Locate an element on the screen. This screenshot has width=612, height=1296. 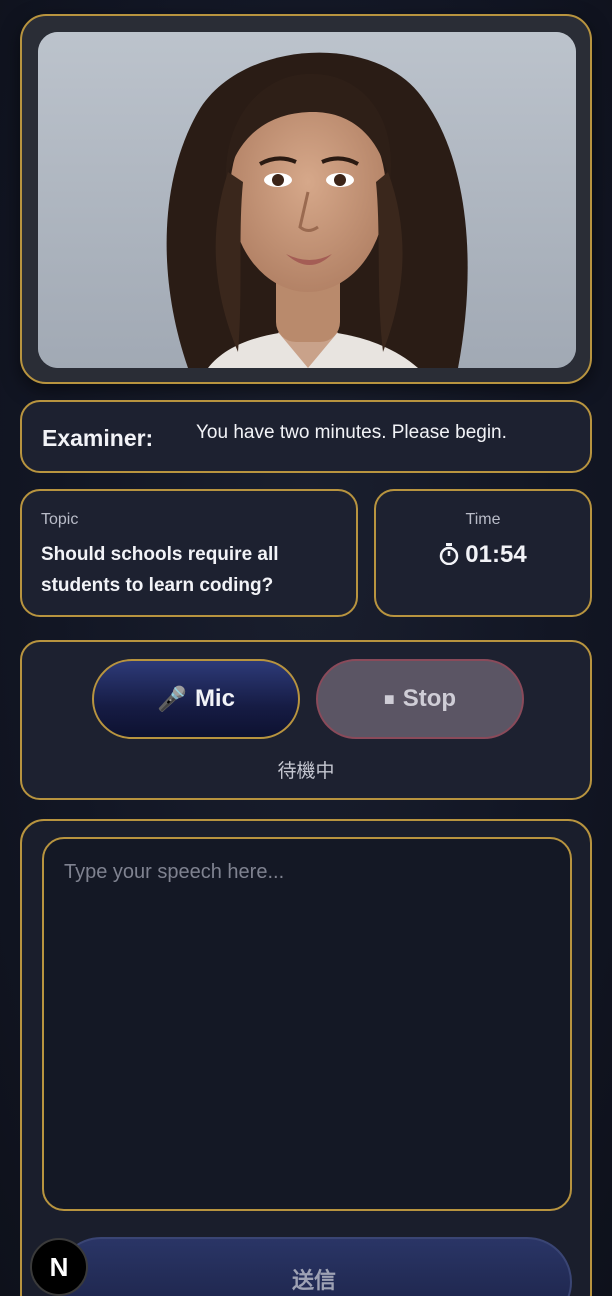
timer-value: 01:54 is located at coordinates (496, 554).